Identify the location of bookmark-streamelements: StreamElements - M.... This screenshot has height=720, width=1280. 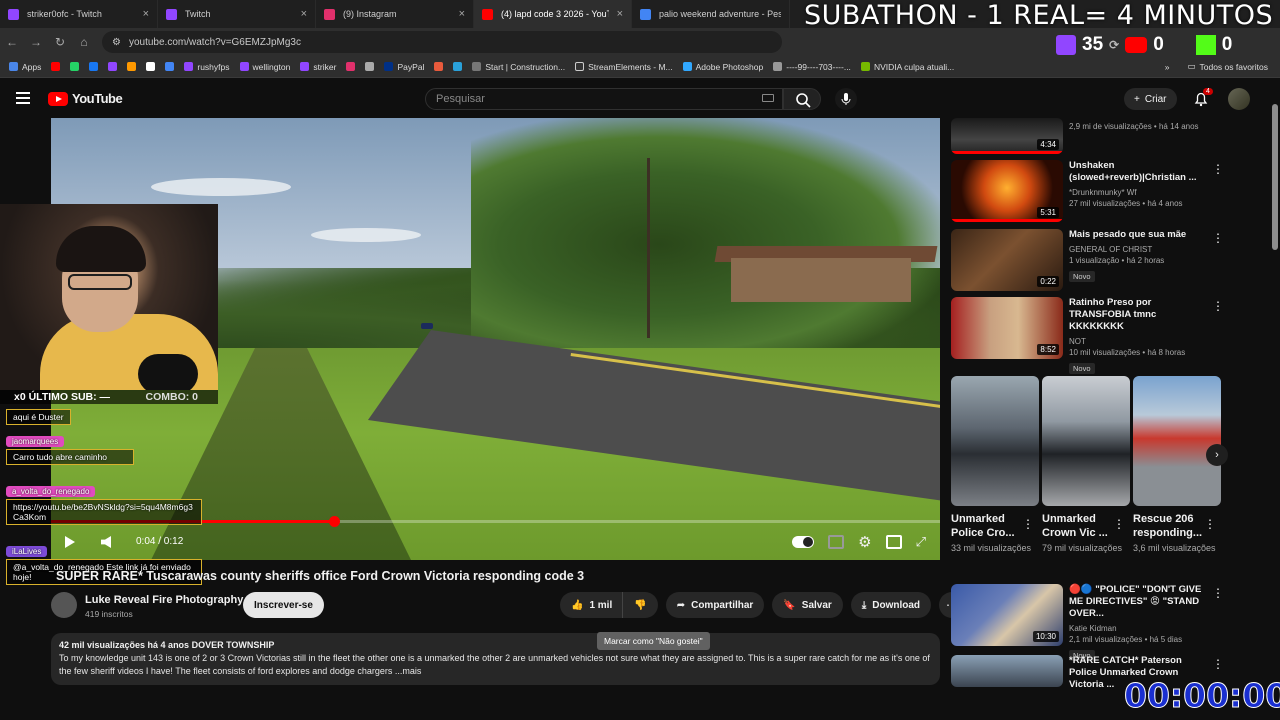
(624, 67).